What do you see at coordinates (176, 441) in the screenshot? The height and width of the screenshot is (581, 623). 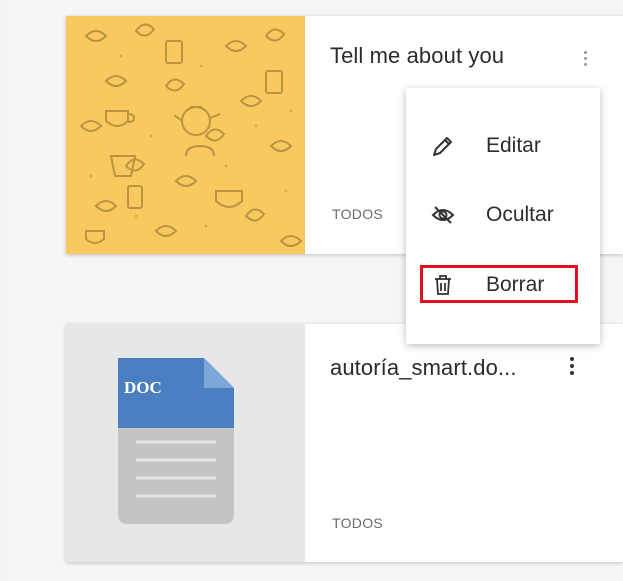 I see `doc-file-icon` at bounding box center [176, 441].